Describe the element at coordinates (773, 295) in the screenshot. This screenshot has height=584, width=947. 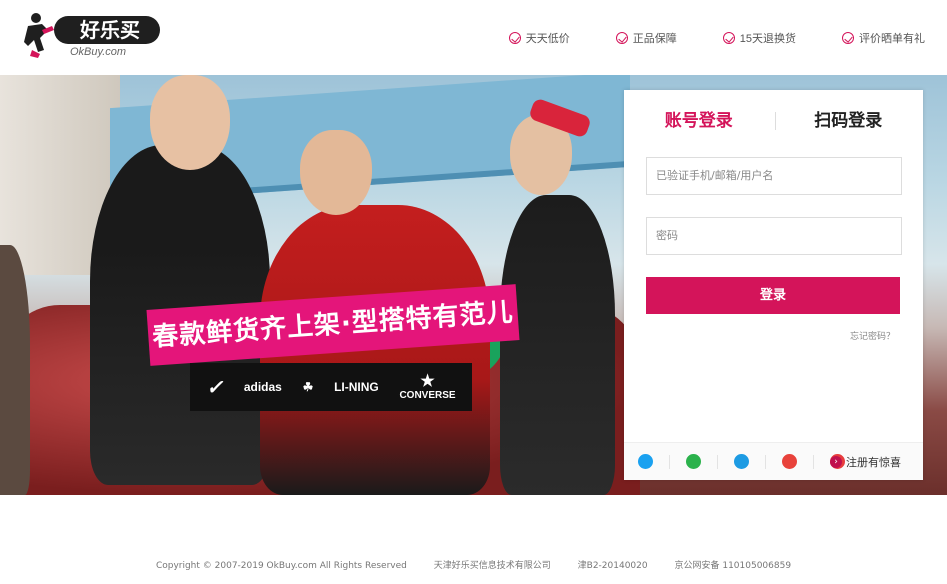
I see `login-button: 登录` at that location.